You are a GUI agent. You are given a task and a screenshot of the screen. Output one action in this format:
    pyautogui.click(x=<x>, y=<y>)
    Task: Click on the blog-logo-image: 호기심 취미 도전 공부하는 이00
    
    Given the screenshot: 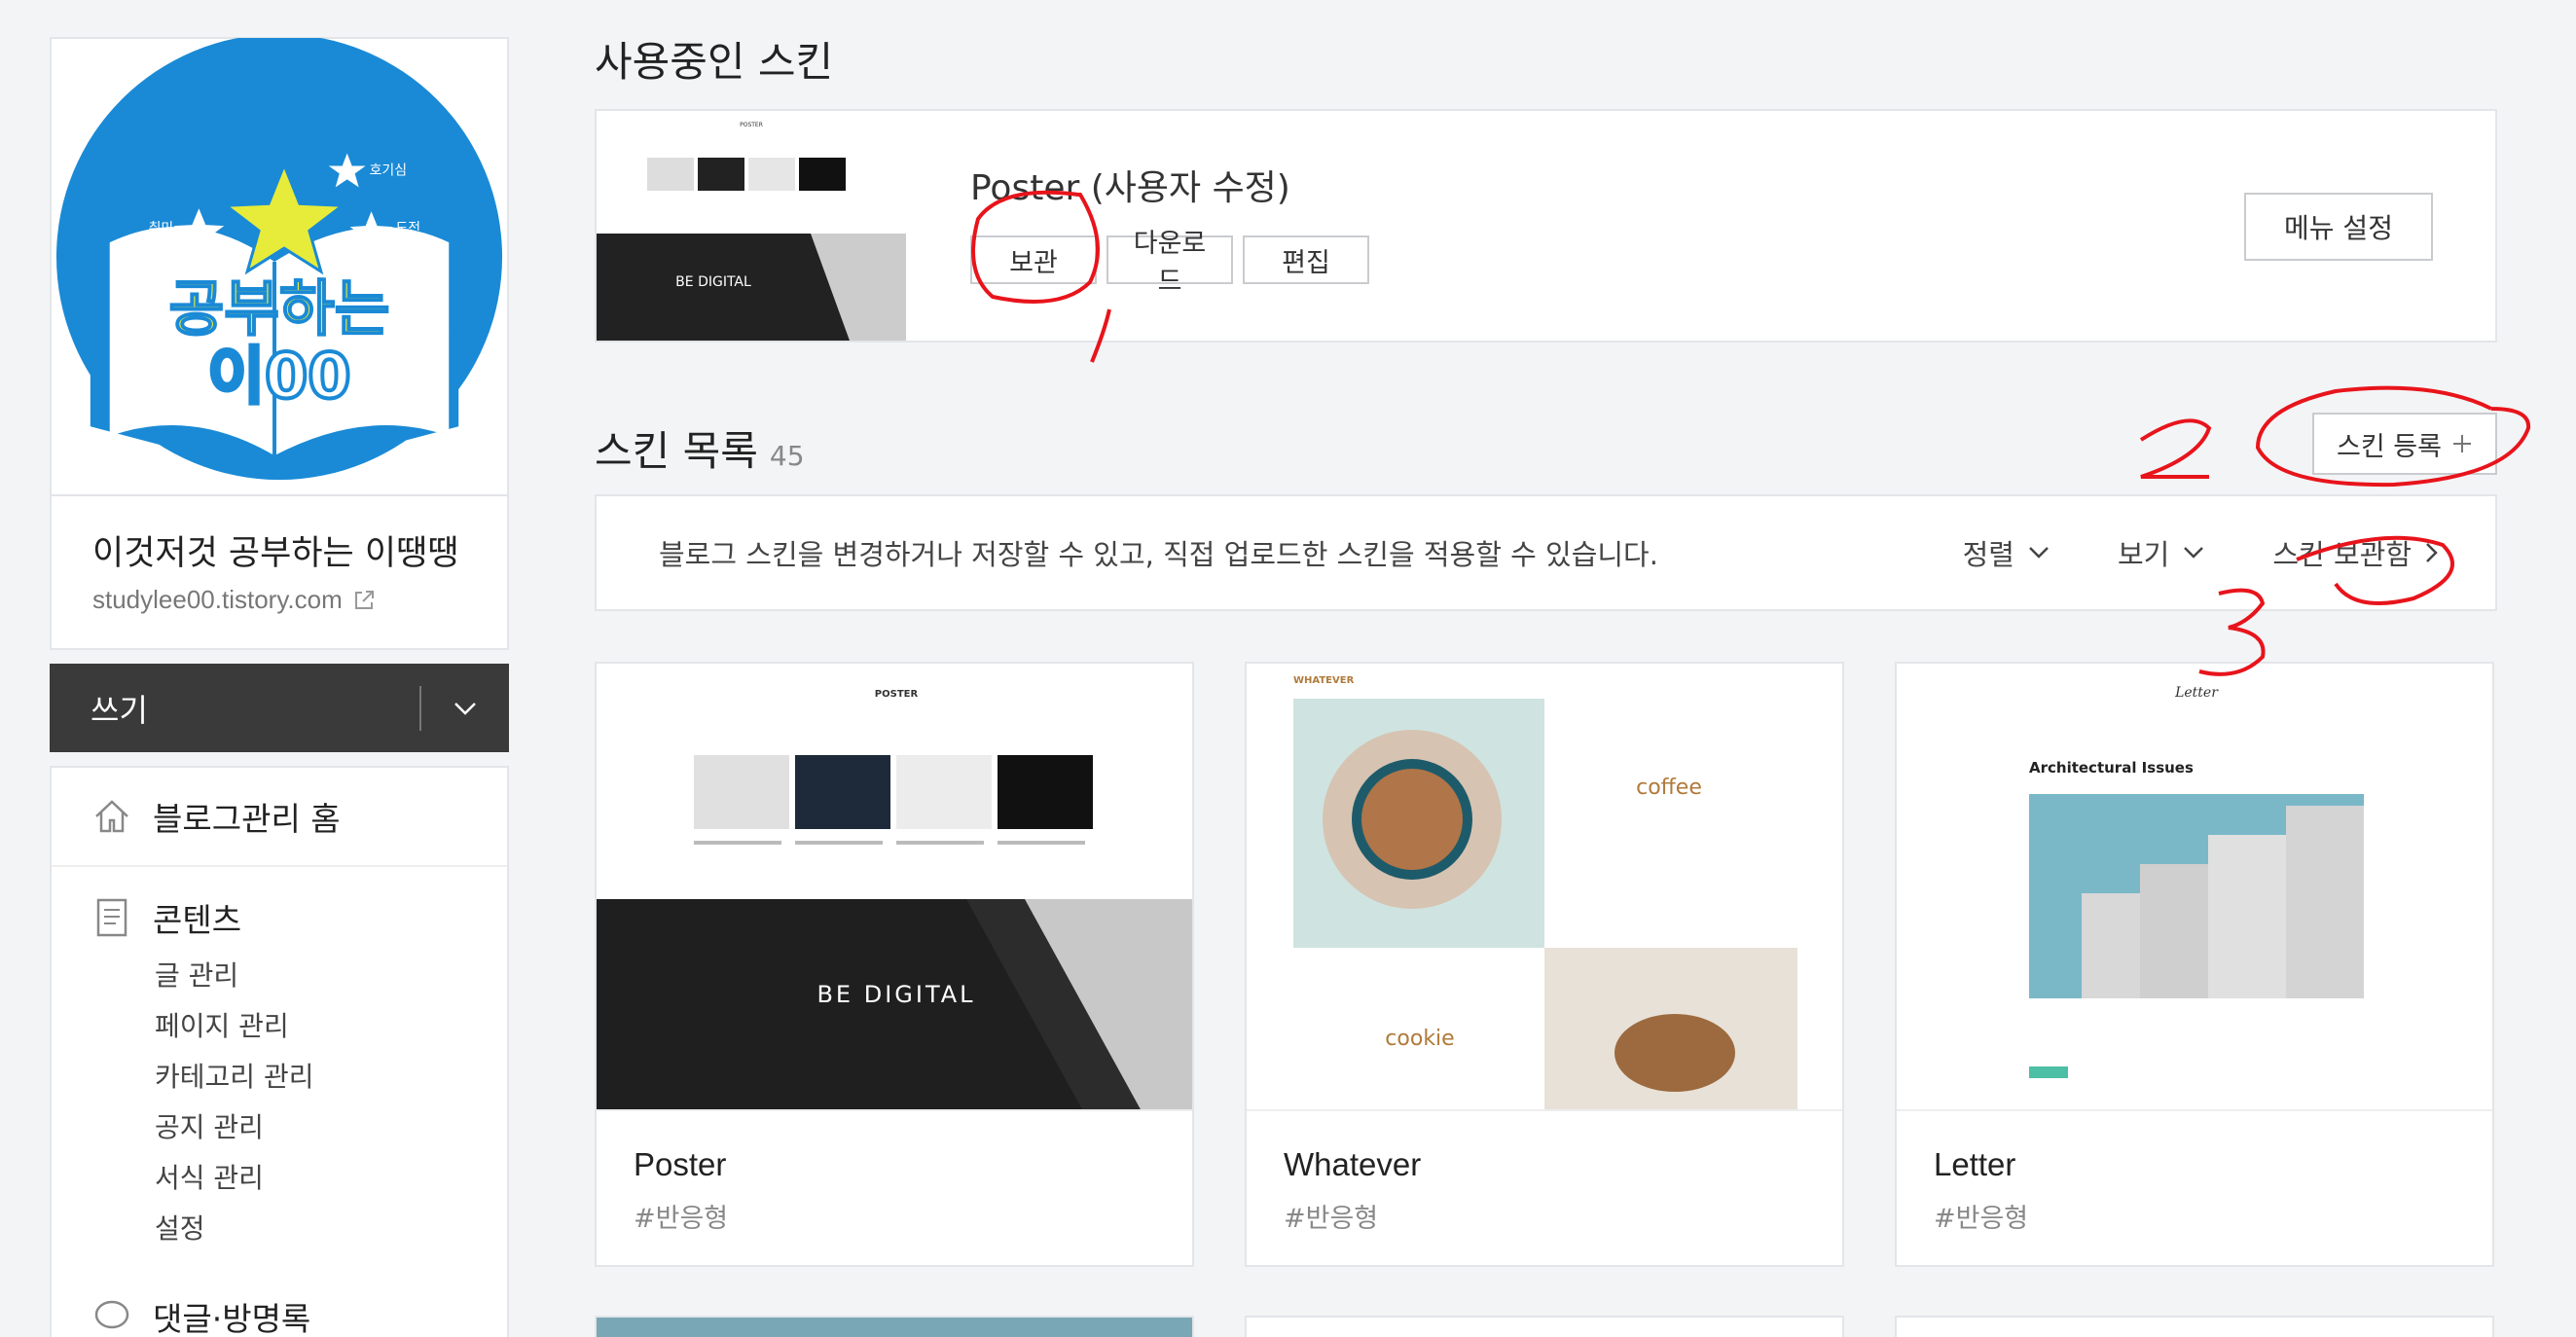 What is the action you would take?
    pyautogui.click(x=279, y=259)
    